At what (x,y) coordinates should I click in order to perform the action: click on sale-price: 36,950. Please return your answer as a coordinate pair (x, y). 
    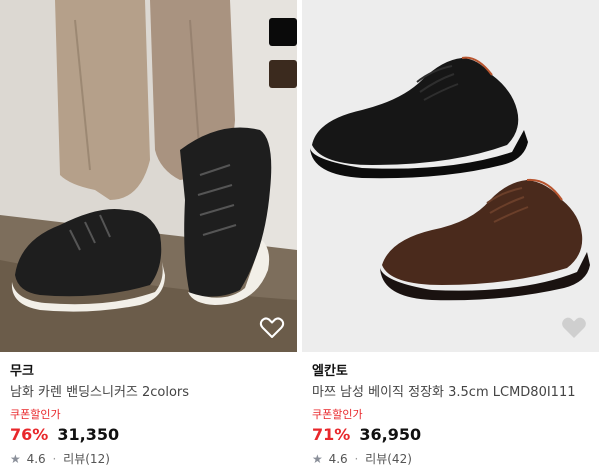
    Looking at the image, I should click on (390, 434).